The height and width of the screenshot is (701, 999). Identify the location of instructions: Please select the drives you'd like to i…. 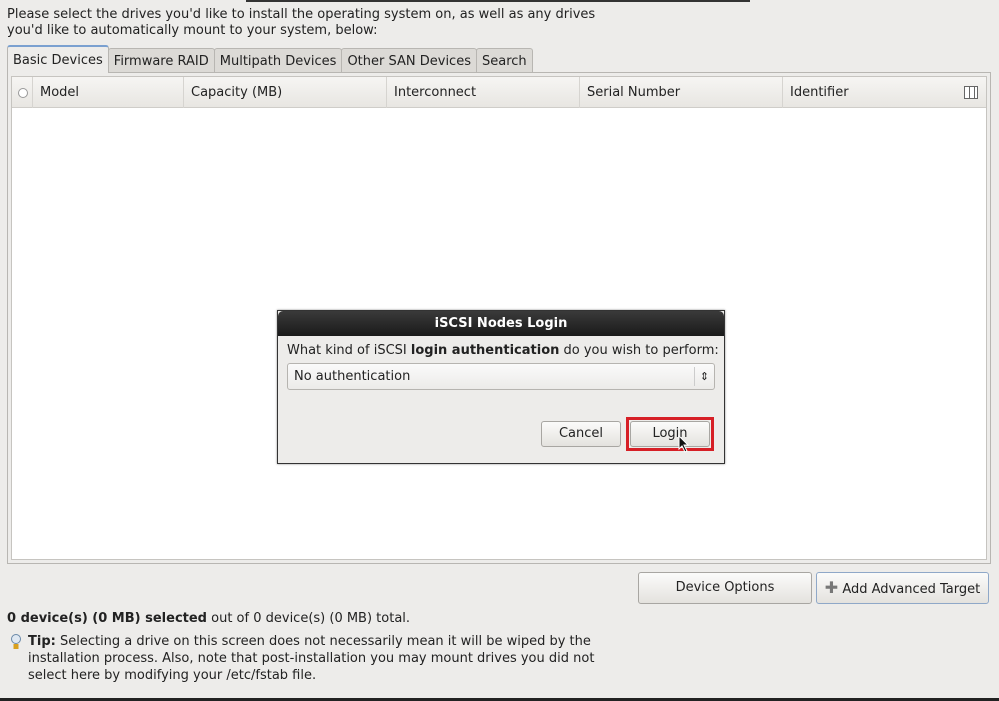
(307, 23).